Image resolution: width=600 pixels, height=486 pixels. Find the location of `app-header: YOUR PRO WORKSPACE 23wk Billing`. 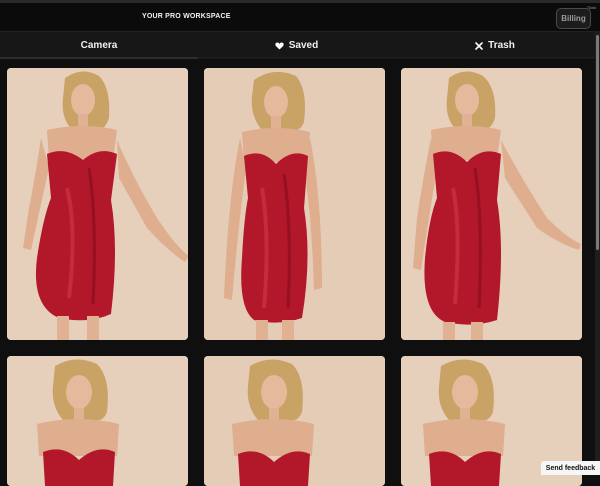

app-header: YOUR PRO WORKSPACE 23wk Billing is located at coordinates (300, 17).